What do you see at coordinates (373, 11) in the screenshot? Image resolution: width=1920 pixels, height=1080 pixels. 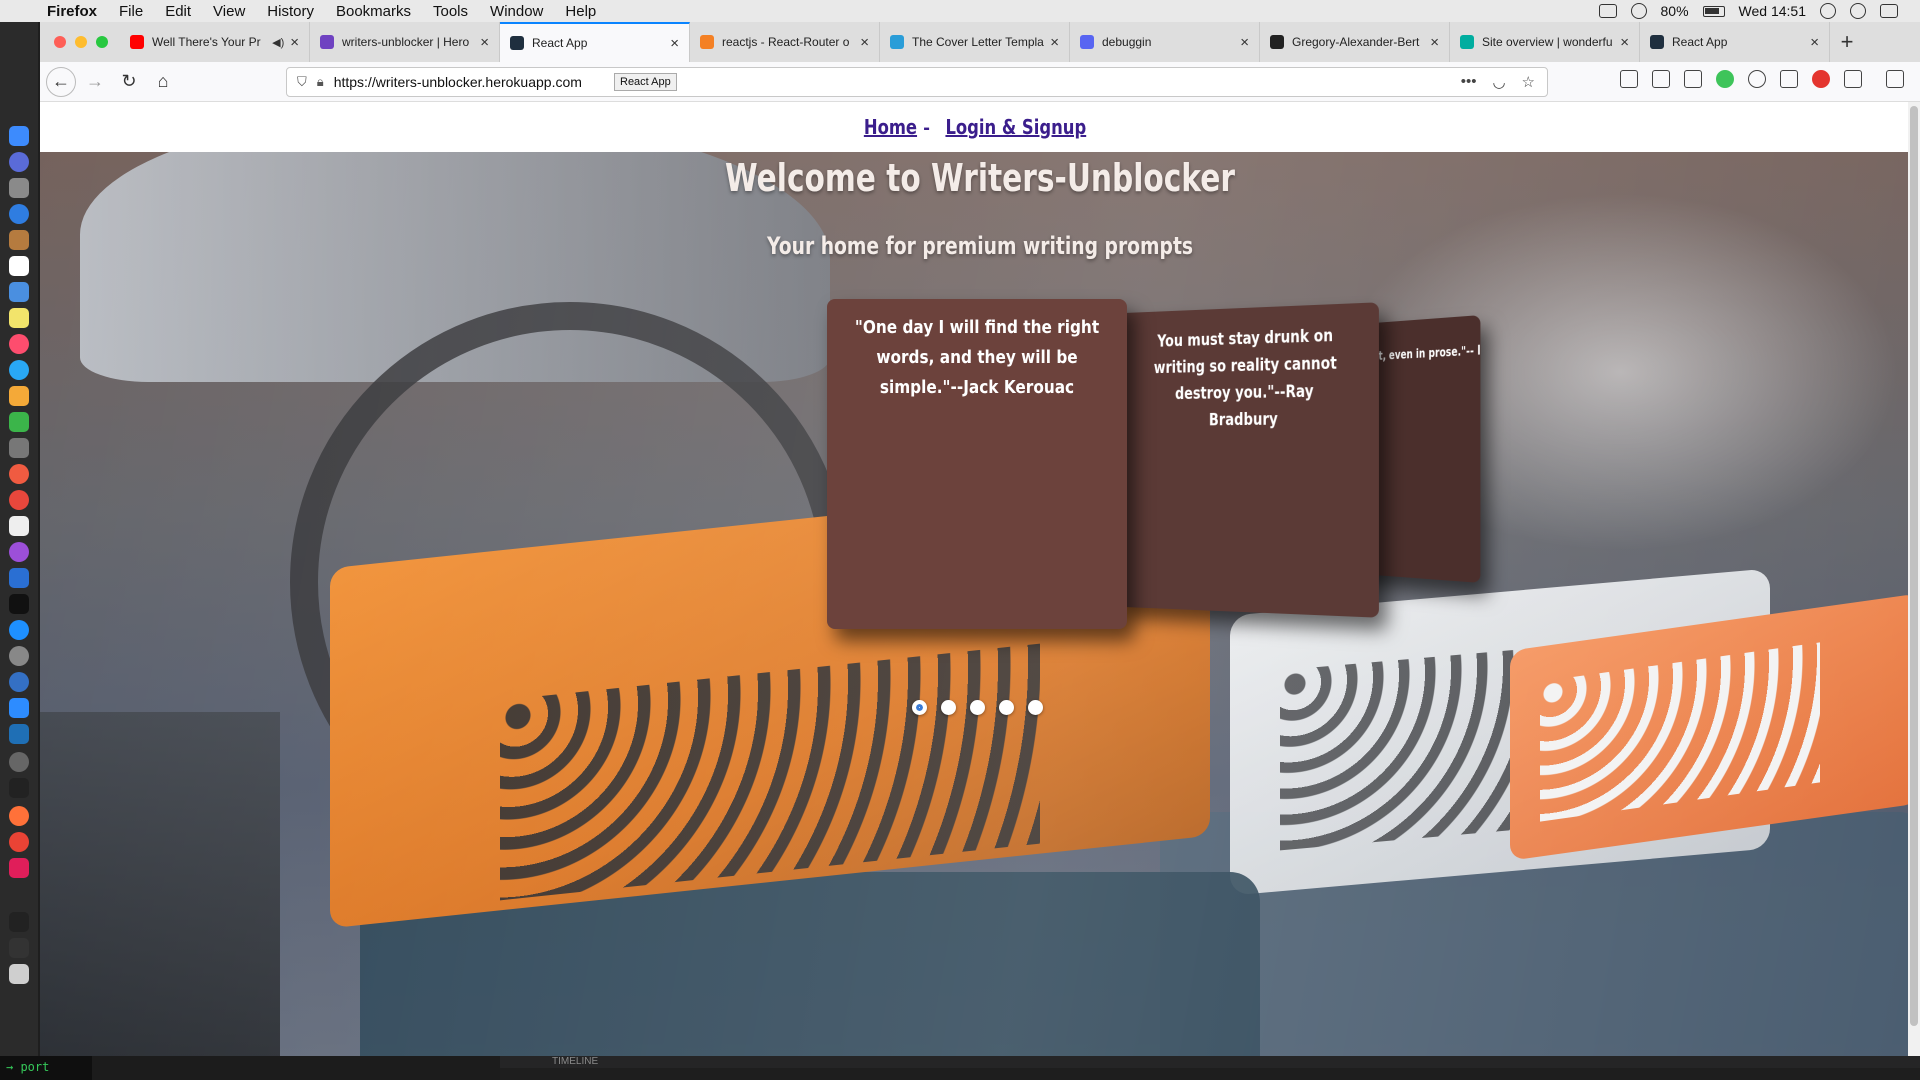 I see `menu-bookmarks: Bookmarks` at bounding box center [373, 11].